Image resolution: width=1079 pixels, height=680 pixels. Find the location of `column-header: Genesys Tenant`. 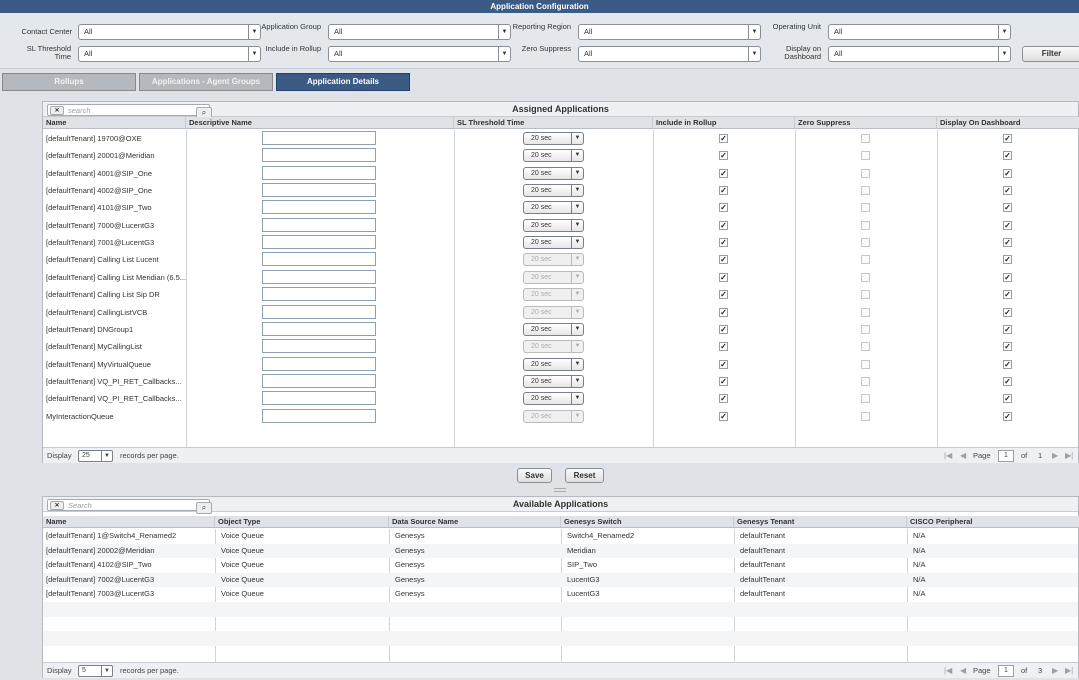

column-header: Genesys Tenant is located at coordinates (820, 522).